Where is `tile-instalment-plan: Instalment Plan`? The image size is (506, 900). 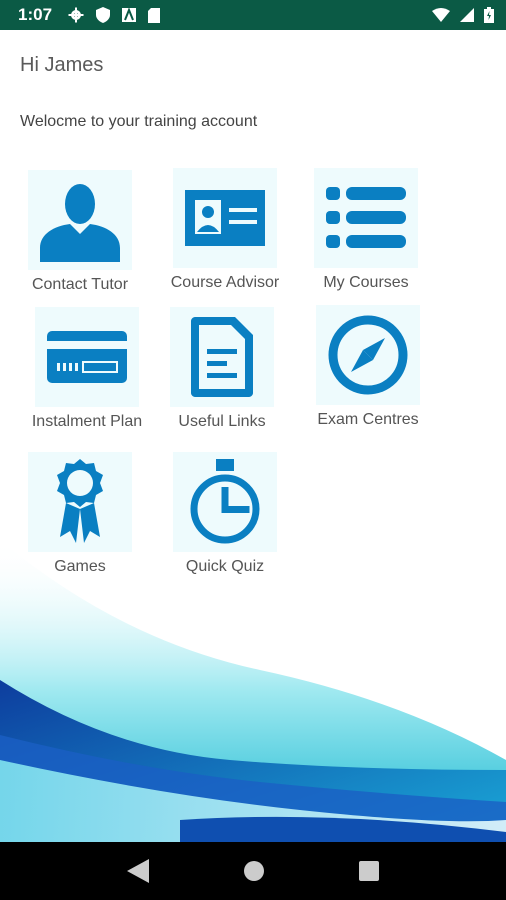
tile-instalment-plan: Instalment Plan is located at coordinates (87, 369).